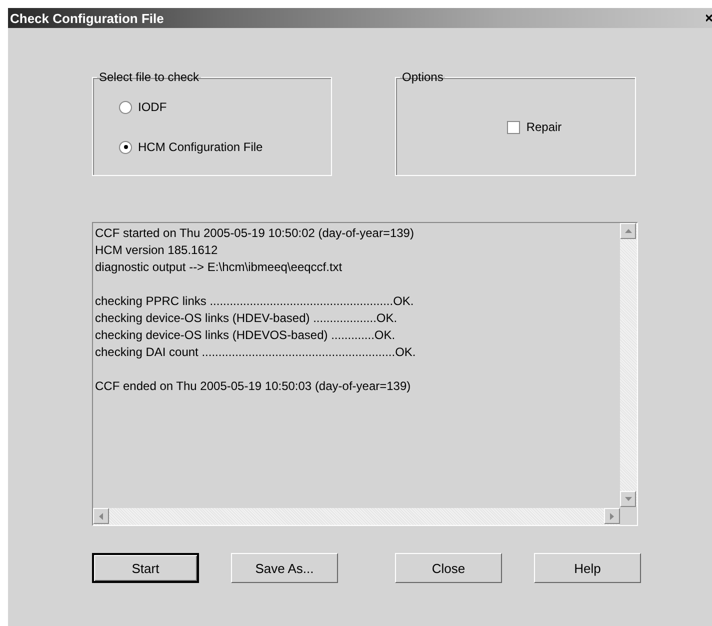 The width and height of the screenshot is (712, 626). What do you see at coordinates (448, 568) in the screenshot?
I see `dialog-button: Close` at bounding box center [448, 568].